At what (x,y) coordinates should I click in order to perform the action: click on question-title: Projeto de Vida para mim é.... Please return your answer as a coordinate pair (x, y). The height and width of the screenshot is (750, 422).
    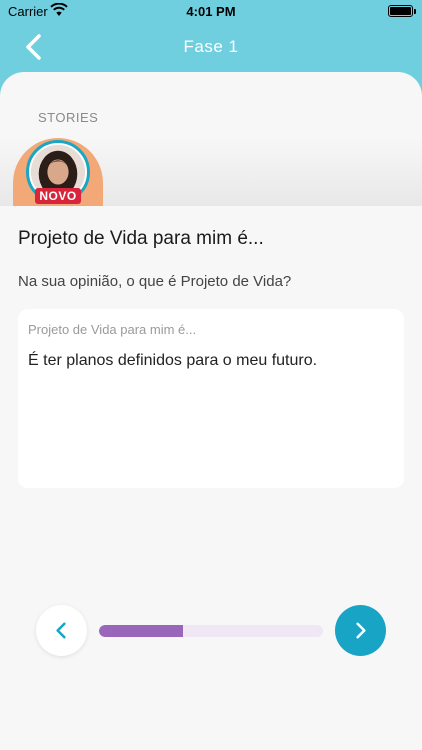
    Looking at the image, I should click on (141, 238).